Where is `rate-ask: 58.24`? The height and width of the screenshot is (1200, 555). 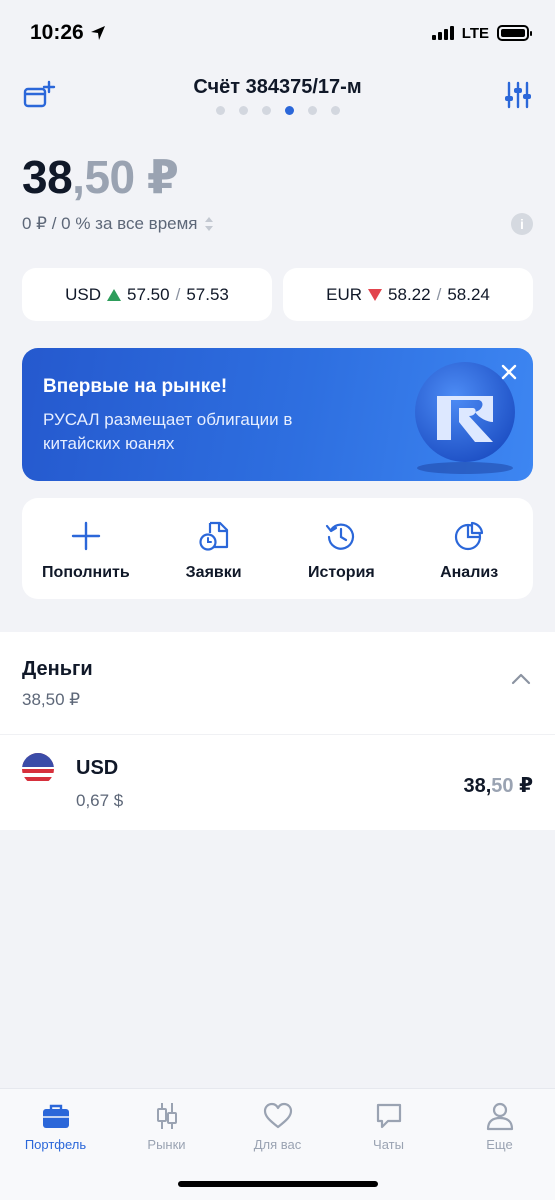
rate-ask: 58.24 is located at coordinates (468, 294).